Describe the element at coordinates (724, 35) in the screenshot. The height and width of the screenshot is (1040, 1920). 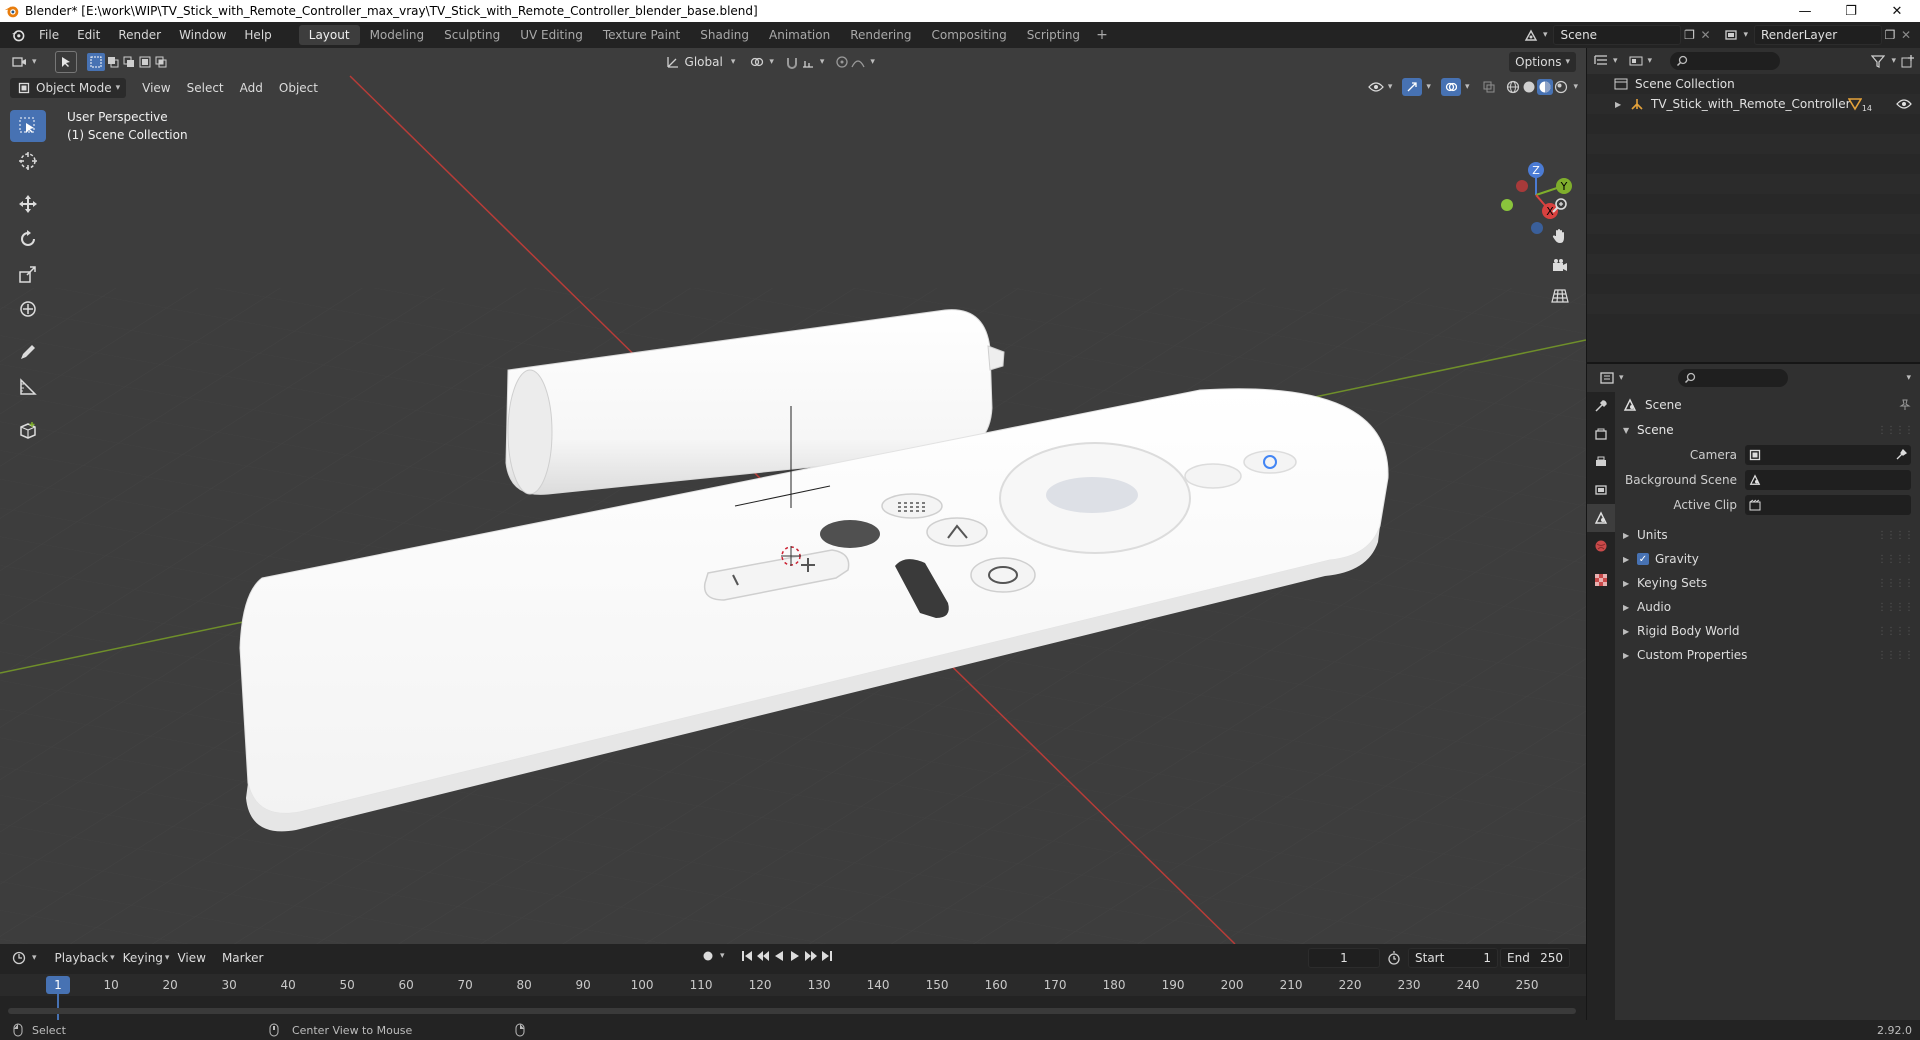
I see `tab-shading: Shading` at that location.